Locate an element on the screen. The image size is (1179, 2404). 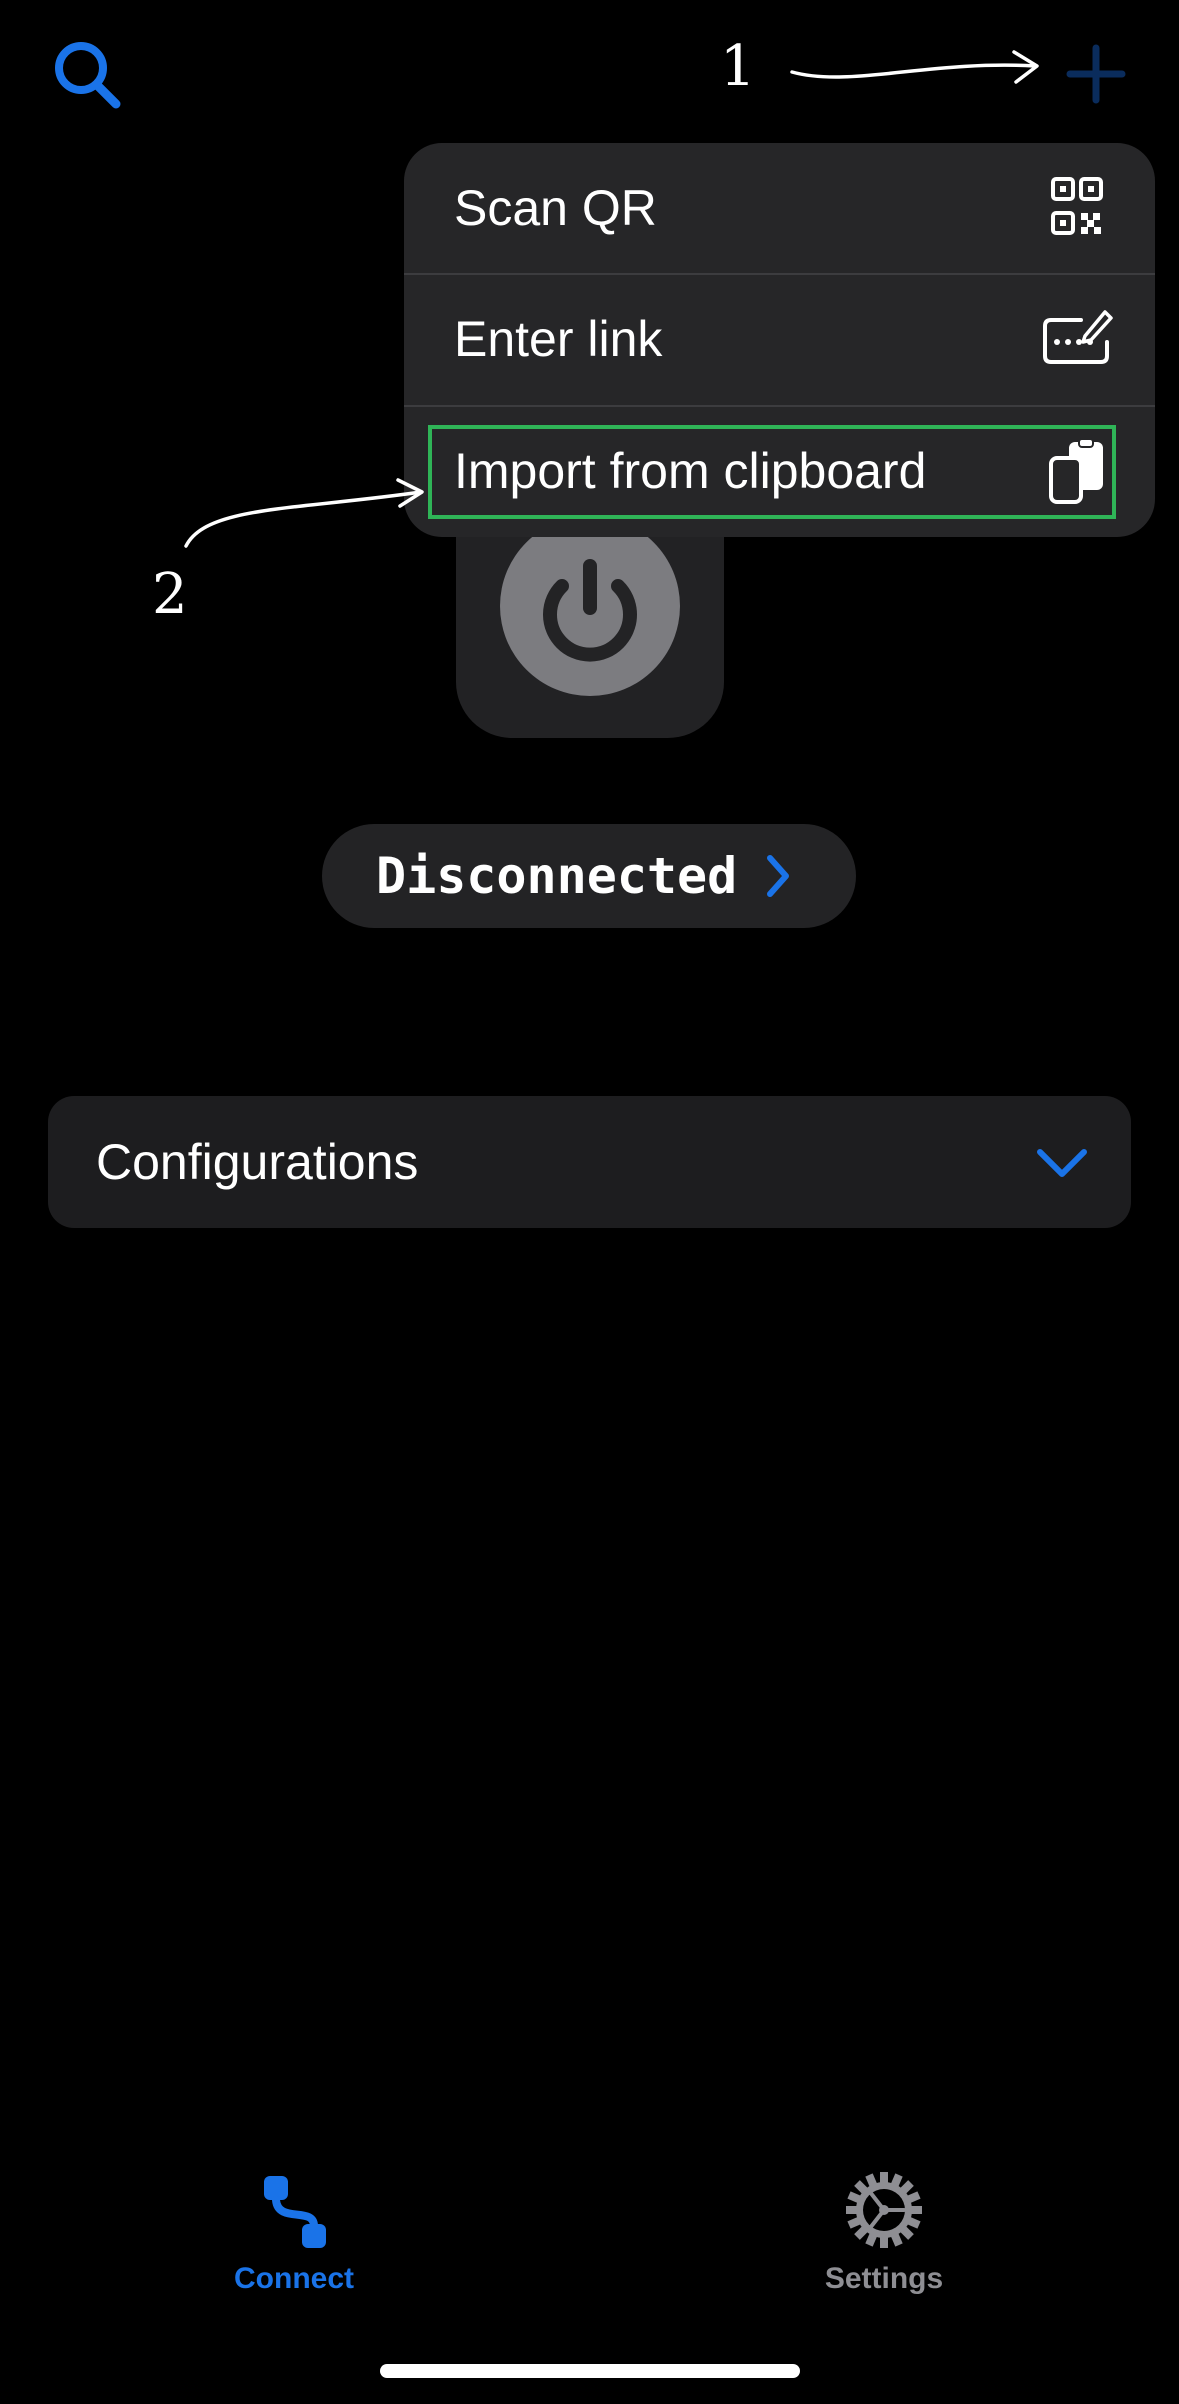
qr-code-icon is located at coordinates (1077, 206).